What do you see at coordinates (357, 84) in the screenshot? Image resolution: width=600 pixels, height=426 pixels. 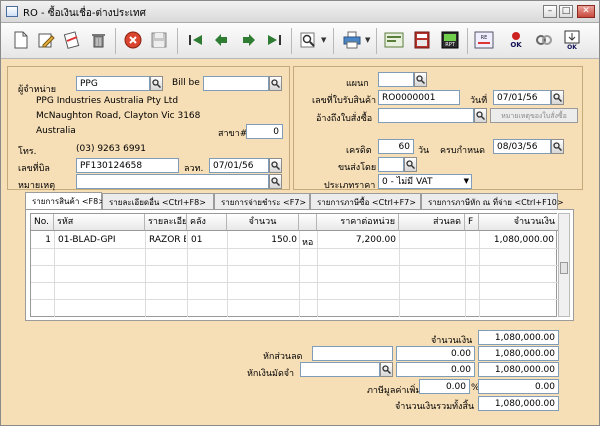 I see `dept-label: แผนก` at bounding box center [357, 84].